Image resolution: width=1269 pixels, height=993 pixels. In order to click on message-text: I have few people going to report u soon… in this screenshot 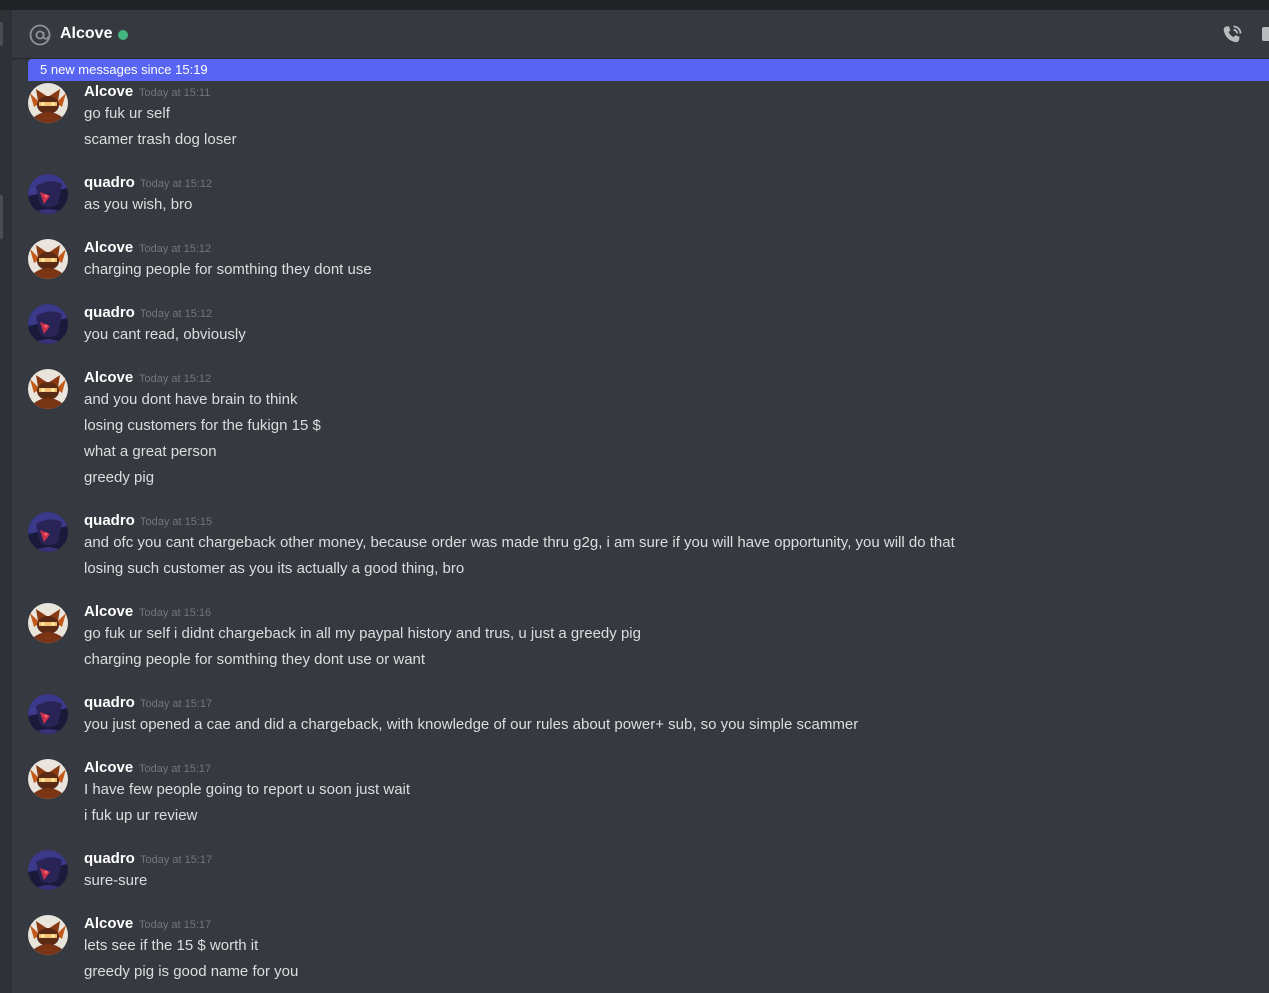, I will do `click(247, 789)`.